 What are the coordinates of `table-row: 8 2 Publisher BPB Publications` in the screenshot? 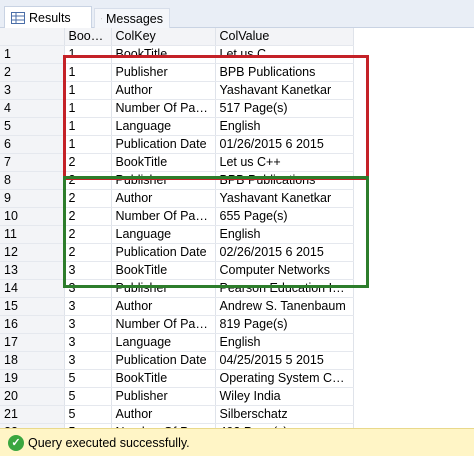 It's located at (177, 180).